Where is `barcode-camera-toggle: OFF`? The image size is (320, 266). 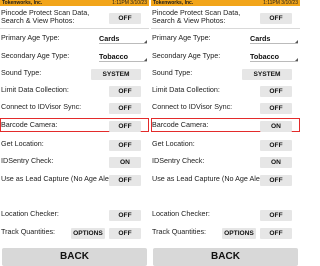 barcode-camera-toggle: OFF is located at coordinates (125, 126).